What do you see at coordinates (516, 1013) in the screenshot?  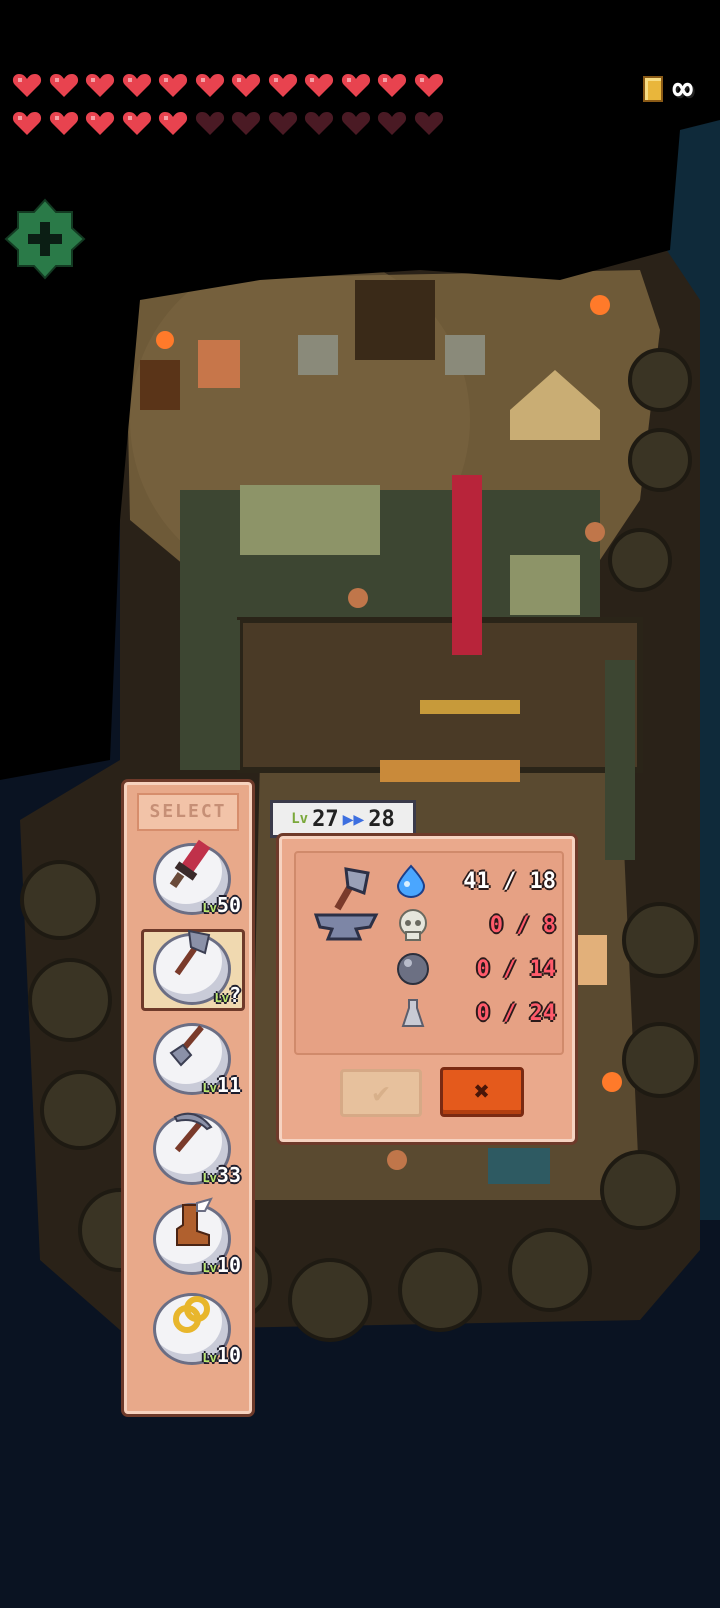 I see `requirement-quantity: 0 / 24` at bounding box center [516, 1013].